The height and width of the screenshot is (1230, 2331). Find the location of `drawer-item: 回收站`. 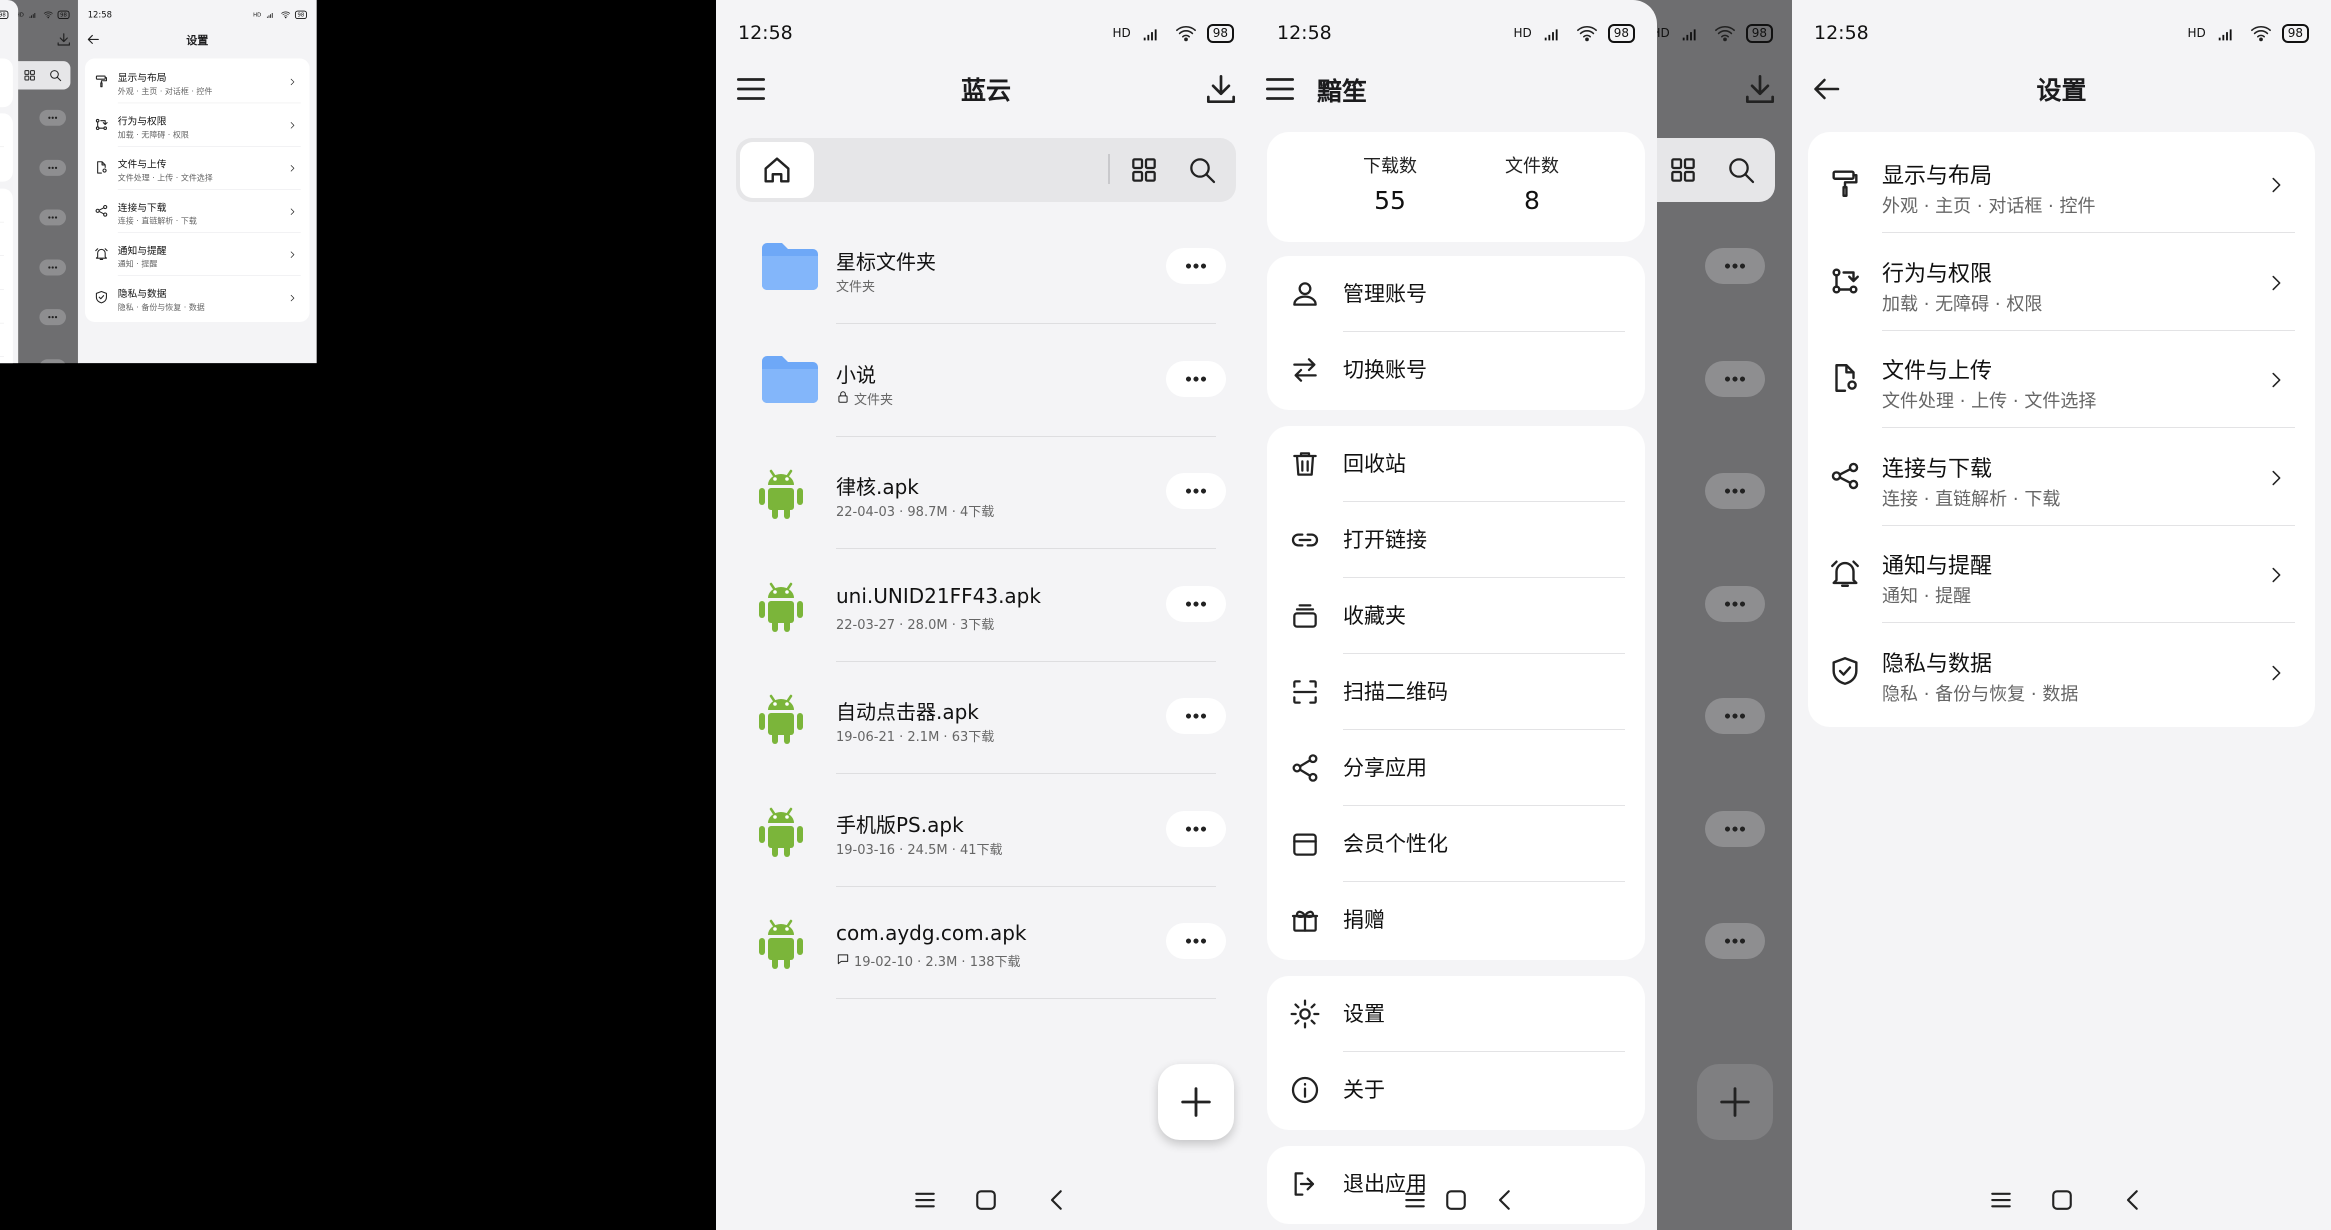

drawer-item: 回收站 is located at coordinates (1456, 464).